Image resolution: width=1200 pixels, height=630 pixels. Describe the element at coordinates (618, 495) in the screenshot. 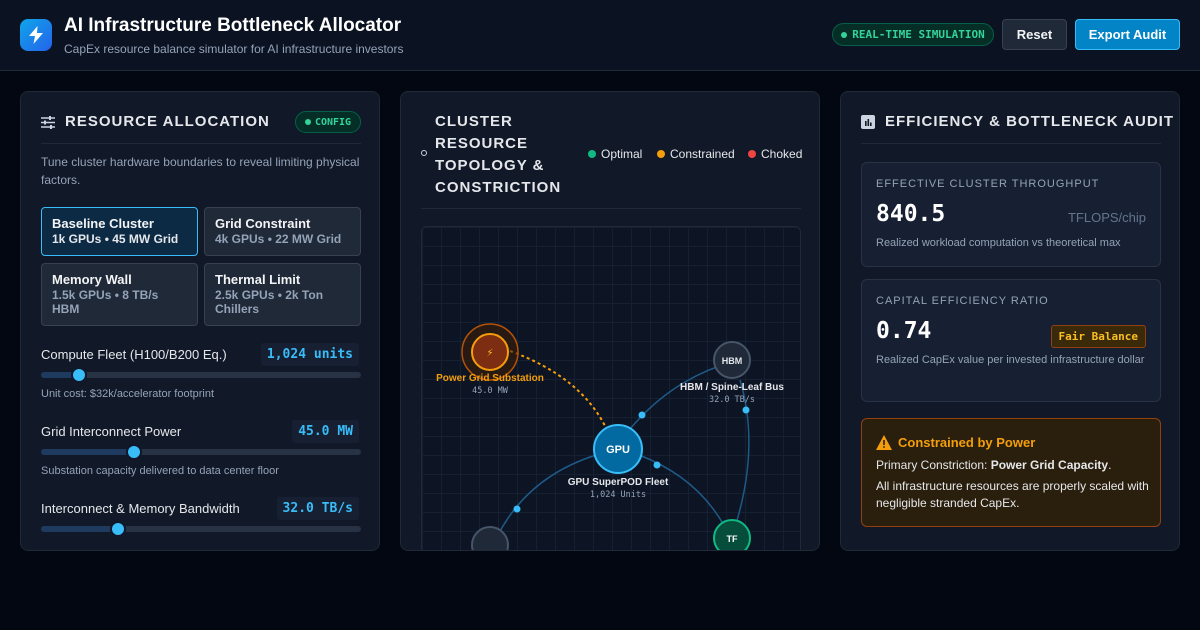

I see `gpu-node-value: 1,024 Units` at that location.